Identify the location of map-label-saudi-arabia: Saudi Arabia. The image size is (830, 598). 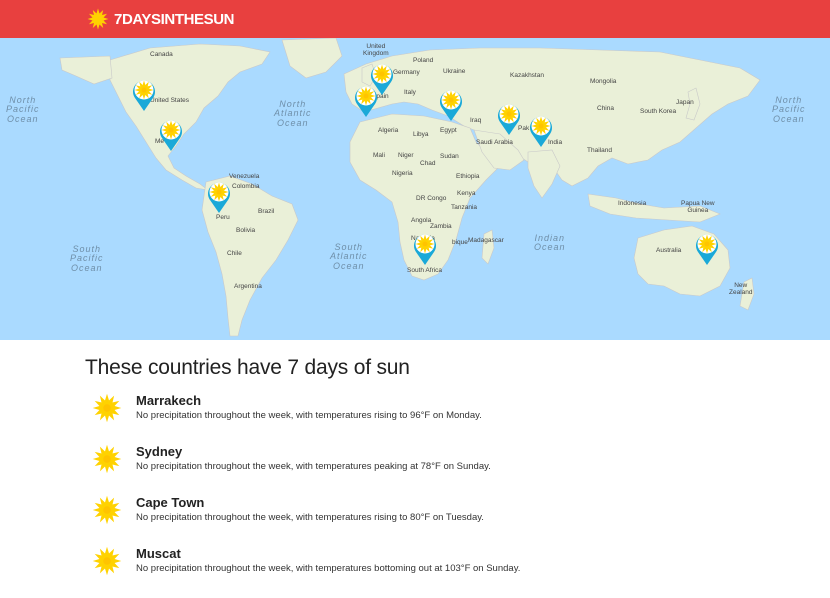
(494, 142).